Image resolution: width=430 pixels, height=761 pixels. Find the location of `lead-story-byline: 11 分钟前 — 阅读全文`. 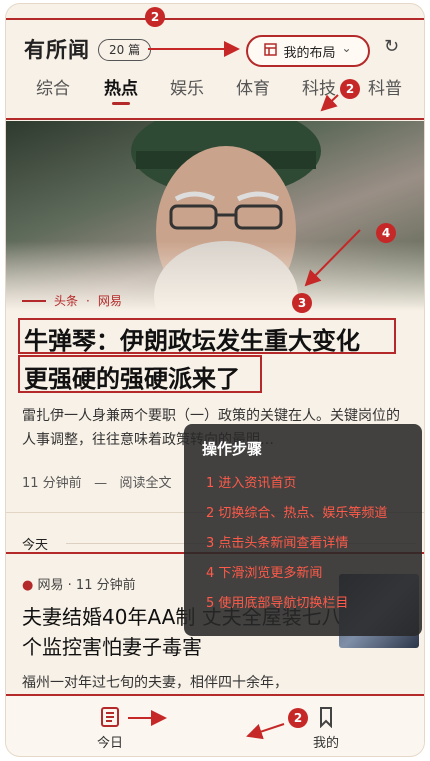

lead-story-byline: 11 分钟前 — 阅读全文 is located at coordinates (97, 483).